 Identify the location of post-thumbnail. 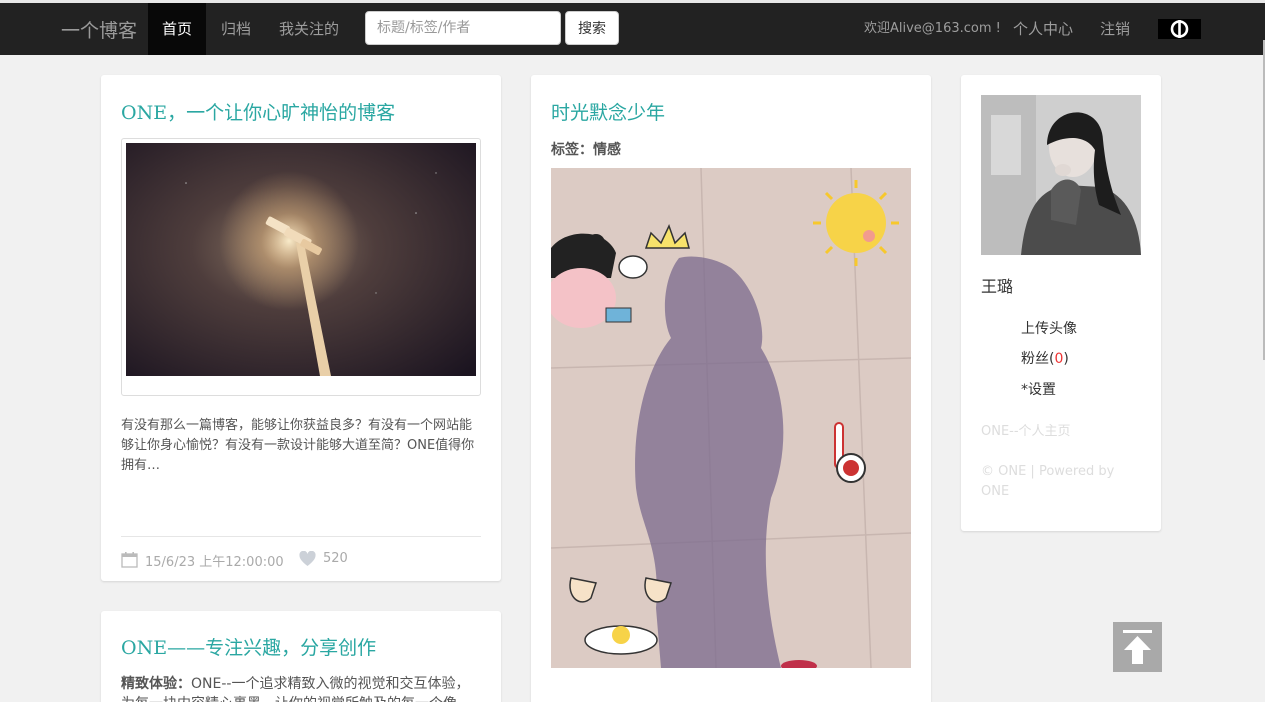
(301, 267).